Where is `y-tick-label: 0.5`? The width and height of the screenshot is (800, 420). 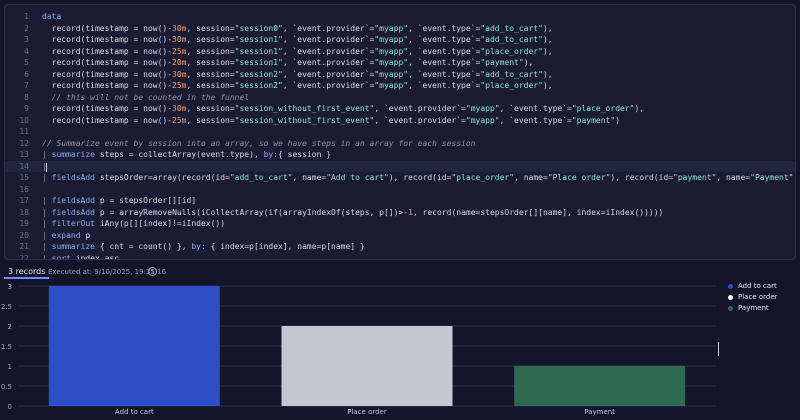 y-tick-label: 0.5 is located at coordinates (6, 387).